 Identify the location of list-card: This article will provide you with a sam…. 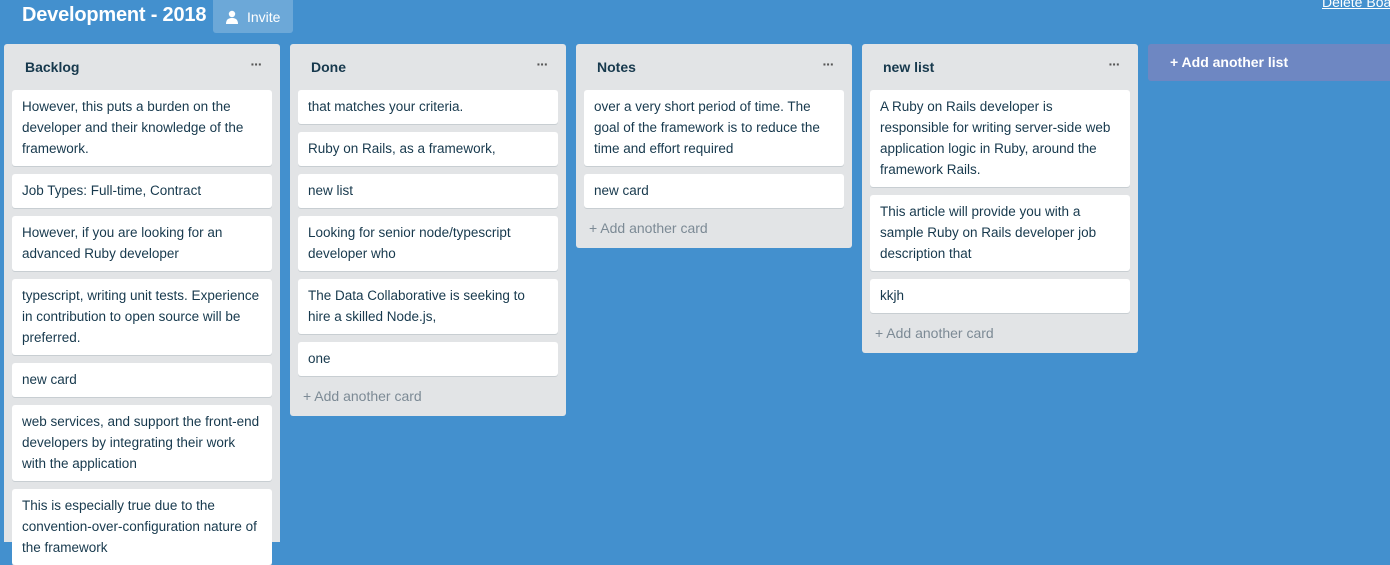
(1000, 233).